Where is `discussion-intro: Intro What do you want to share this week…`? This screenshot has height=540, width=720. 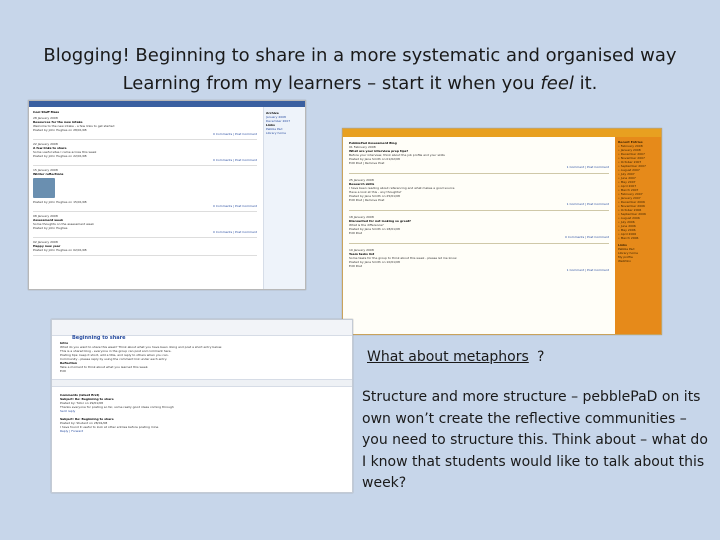
discussion-intro: Intro What do you want to share this week… is located at coordinates (202, 357).